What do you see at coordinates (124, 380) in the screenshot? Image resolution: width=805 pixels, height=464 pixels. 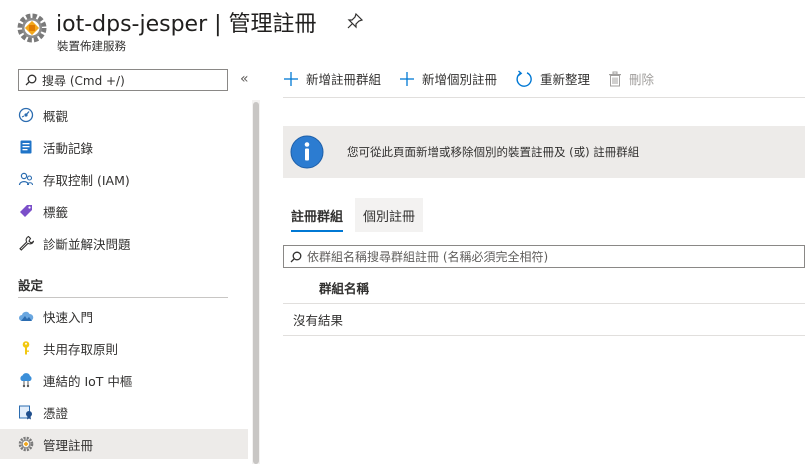 I see `sidebar-item-linked-iot-hubs: 連結的 IoT 中樞` at bounding box center [124, 380].